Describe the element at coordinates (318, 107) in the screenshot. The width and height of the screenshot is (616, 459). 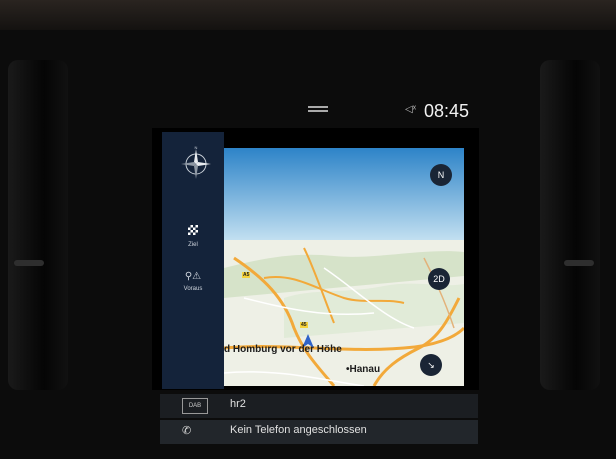
I see `pull-down-handle-icon` at that location.